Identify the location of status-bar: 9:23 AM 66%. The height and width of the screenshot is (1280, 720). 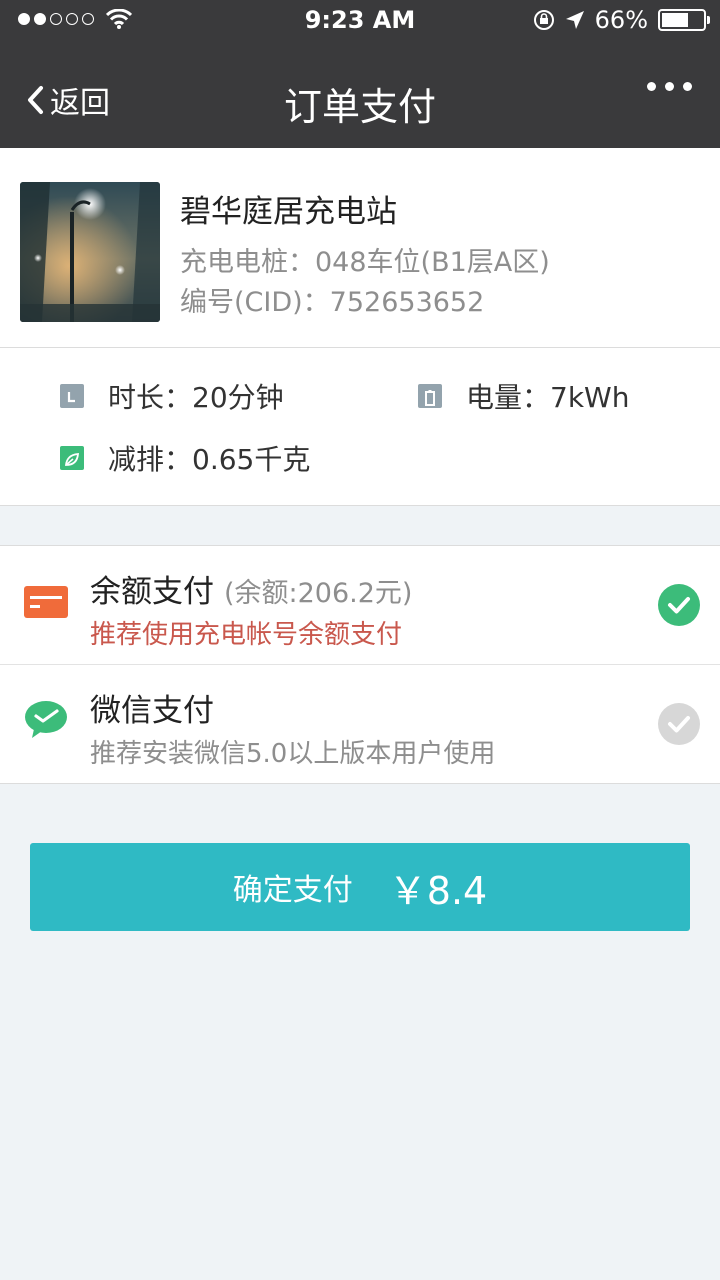
(360, 21).